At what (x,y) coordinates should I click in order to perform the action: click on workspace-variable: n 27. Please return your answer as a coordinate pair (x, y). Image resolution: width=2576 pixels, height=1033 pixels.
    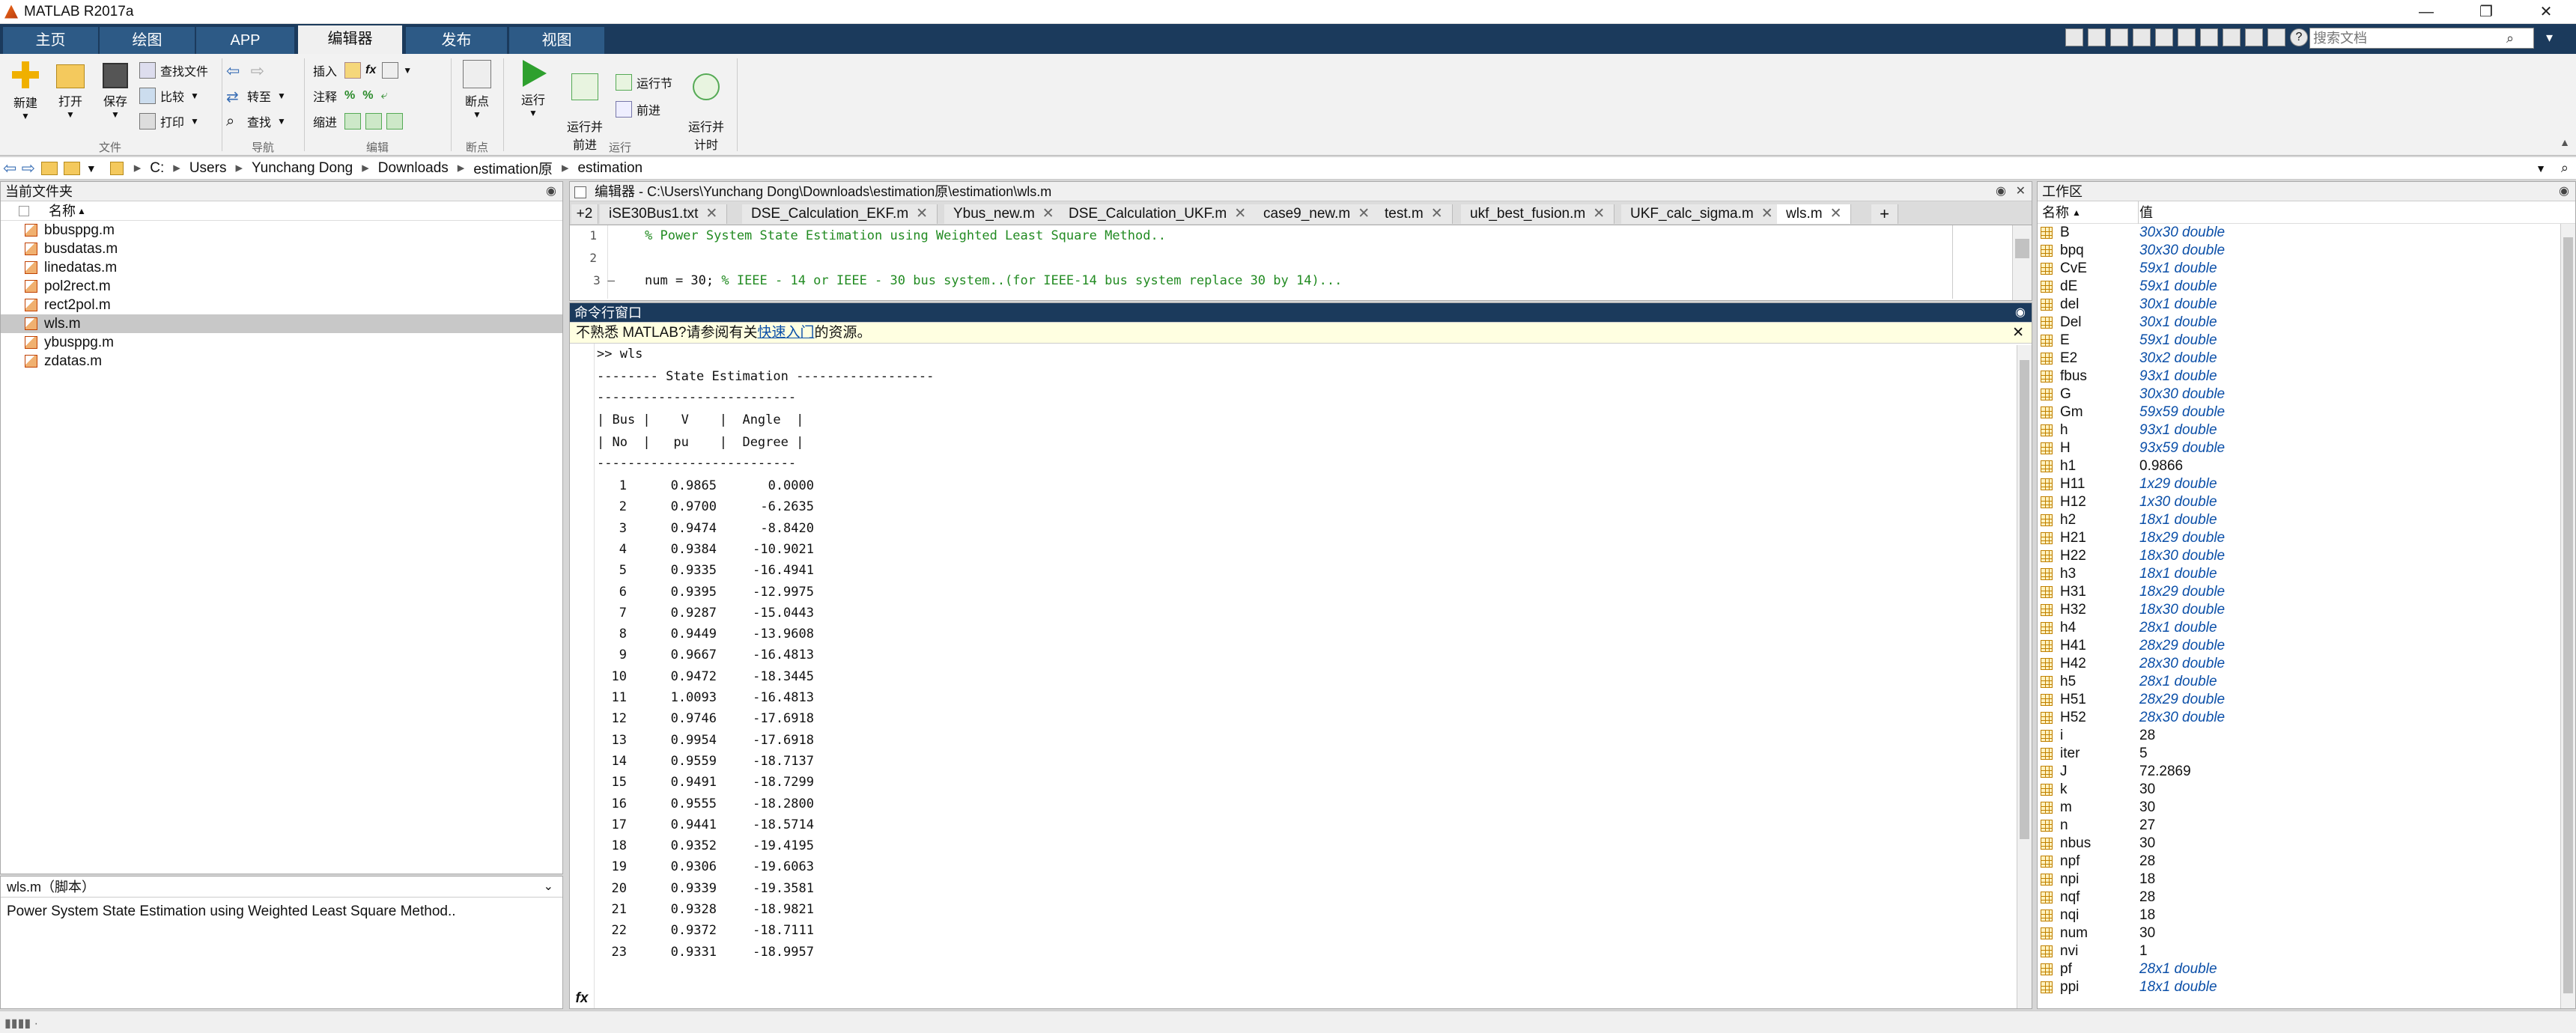
    Looking at the image, I should click on (2306, 826).